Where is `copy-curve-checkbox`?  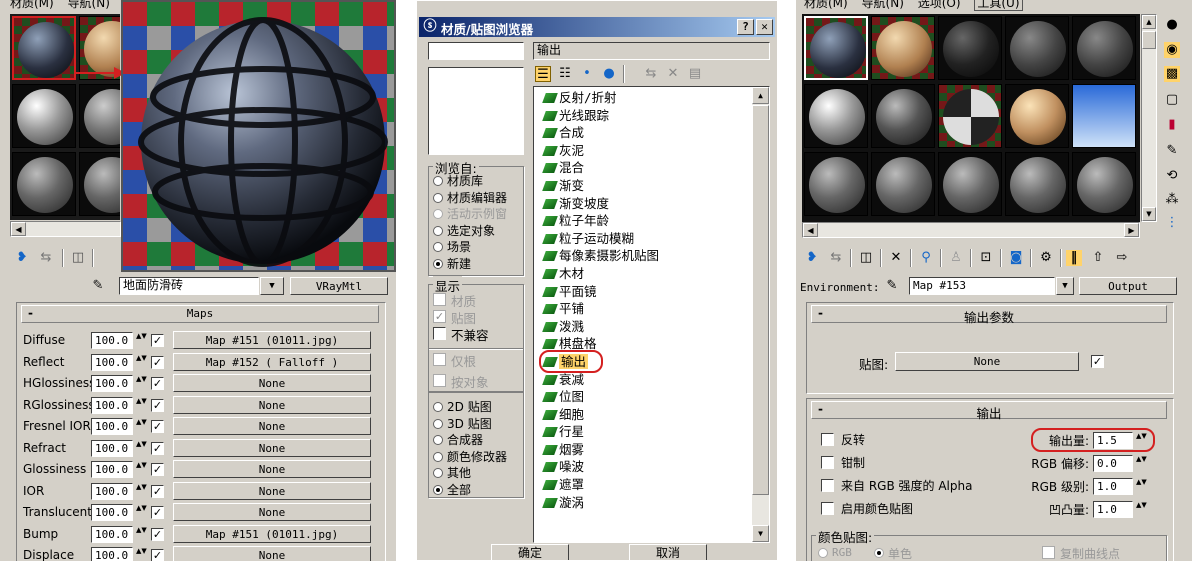 copy-curve-checkbox is located at coordinates (1048, 552).